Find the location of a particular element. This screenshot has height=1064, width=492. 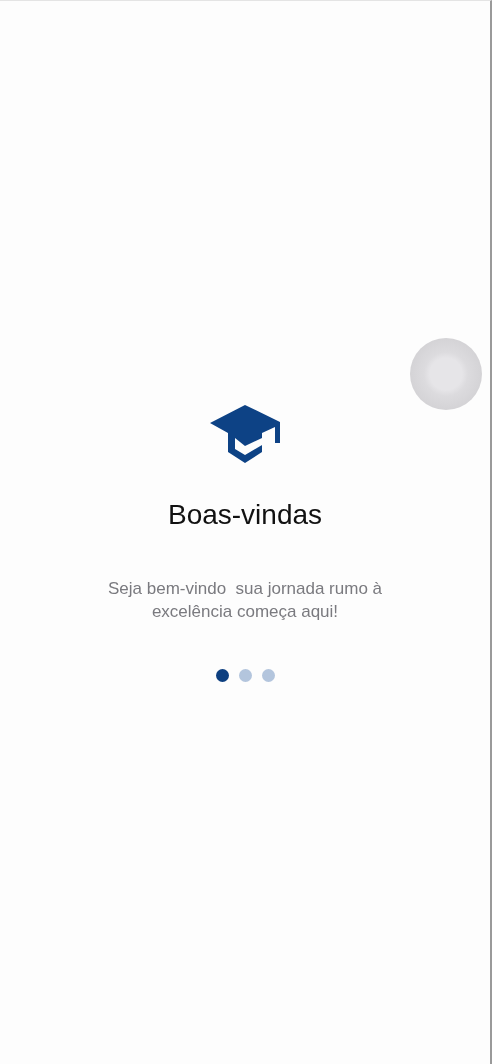

graduation-cap-icon is located at coordinates (245, 435).